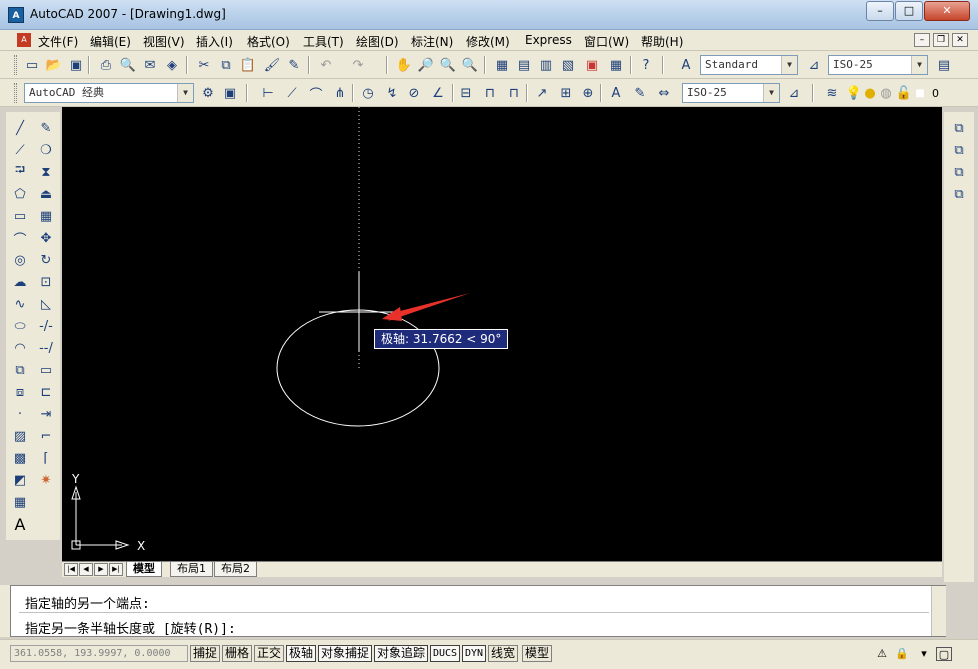  Describe the element at coordinates (301, 653) in the screenshot. I see `polar-toggle: 极轴` at that location.